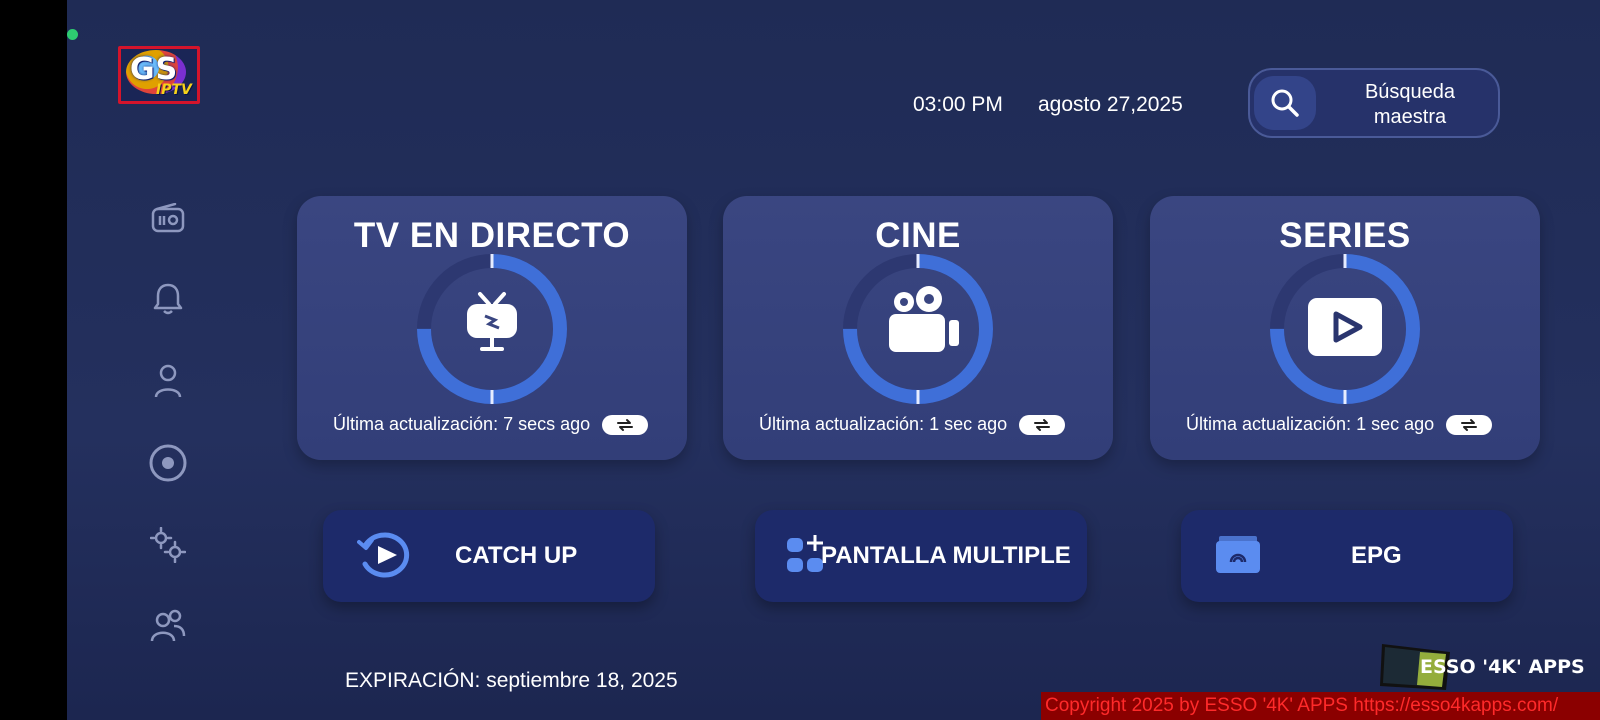 The width and height of the screenshot is (1600, 720). What do you see at coordinates (946, 555) in the screenshot?
I see `action-label: PANTALLA MULTIPLE` at bounding box center [946, 555].